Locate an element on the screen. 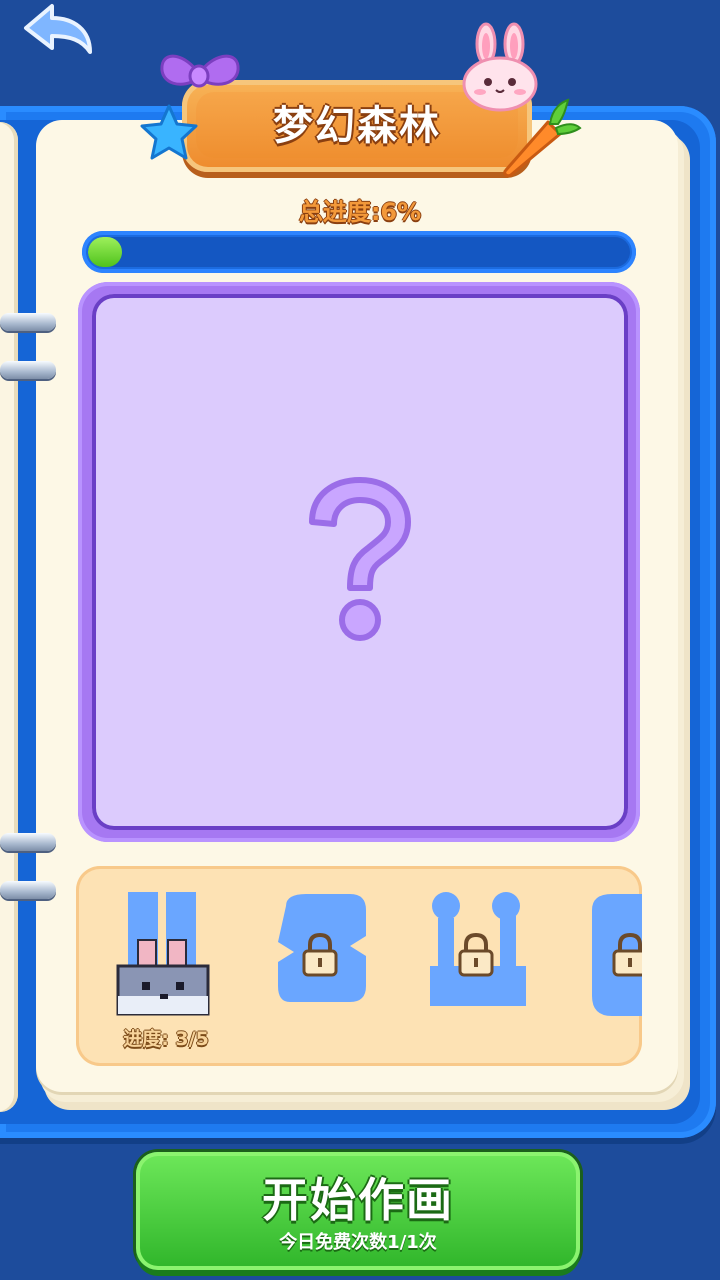 The height and width of the screenshot is (1280, 720). progress-bar-fill is located at coordinates (105, 252).